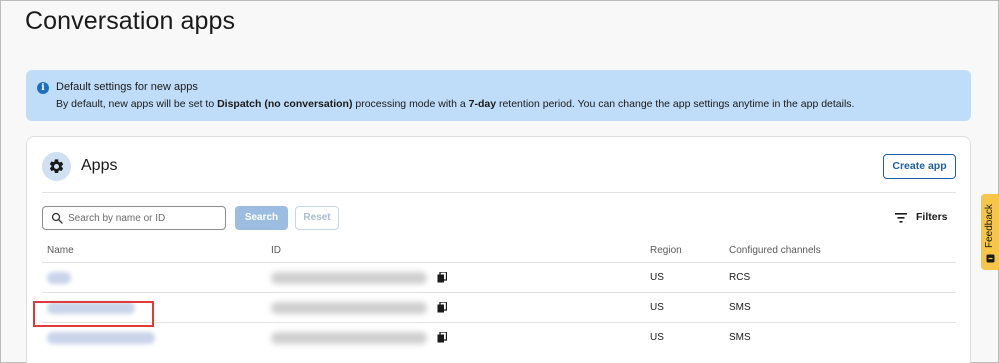 The height and width of the screenshot is (363, 999). What do you see at coordinates (60, 250) in the screenshot?
I see `column-header-name: Name` at bounding box center [60, 250].